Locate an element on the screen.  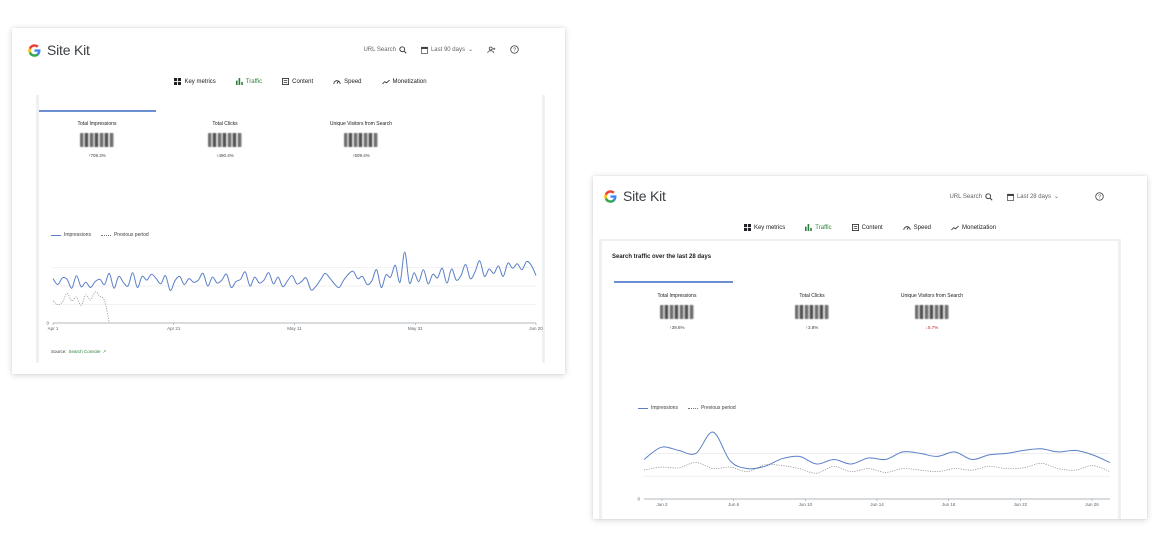
date-range-label: Last 90 days is located at coordinates (447, 49).